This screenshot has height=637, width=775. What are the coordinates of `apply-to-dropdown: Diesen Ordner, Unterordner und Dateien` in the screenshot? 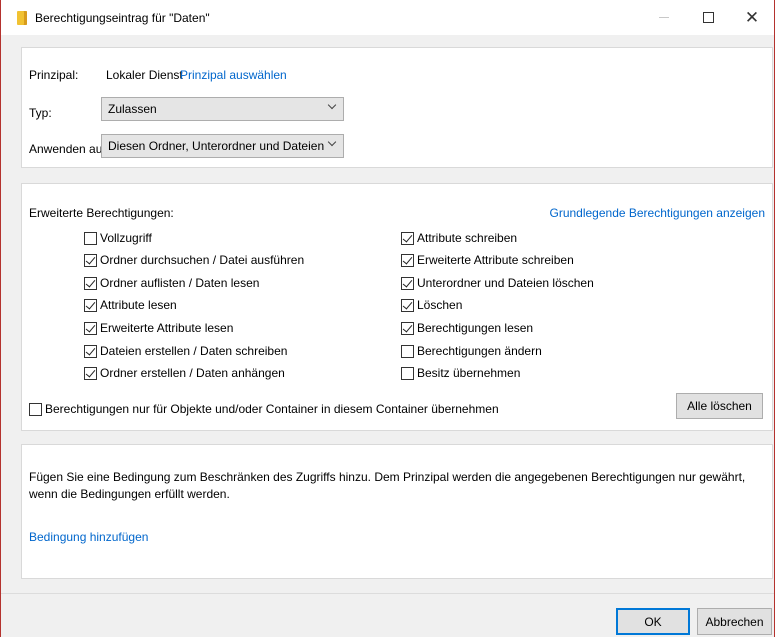 It's located at (222, 146).